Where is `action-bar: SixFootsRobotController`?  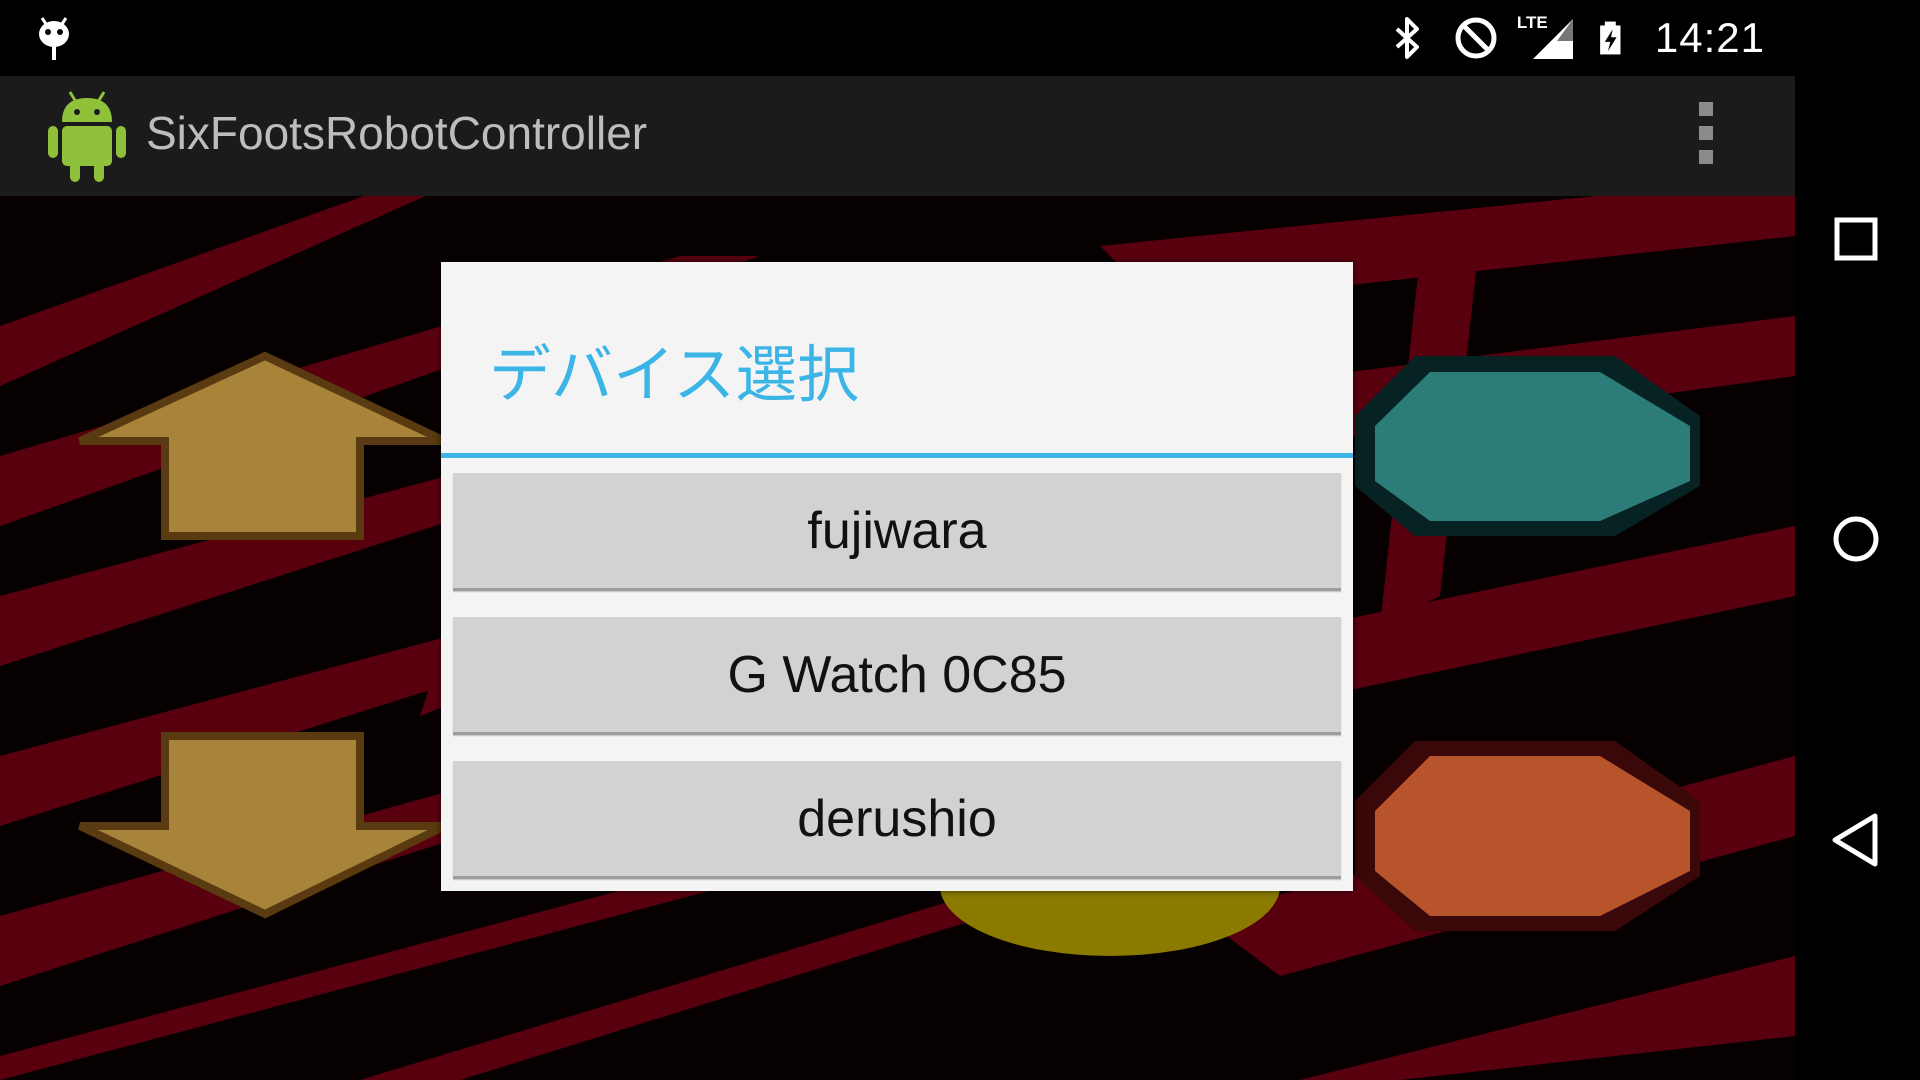 action-bar: SixFootsRobotController is located at coordinates (897, 137).